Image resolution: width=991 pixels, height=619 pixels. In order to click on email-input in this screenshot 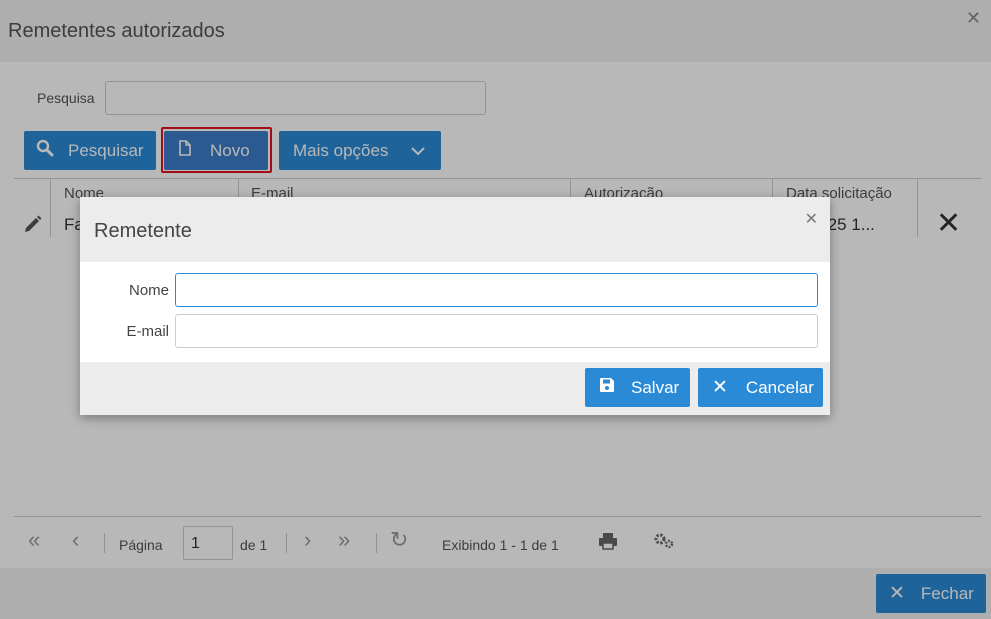, I will do `click(496, 331)`.